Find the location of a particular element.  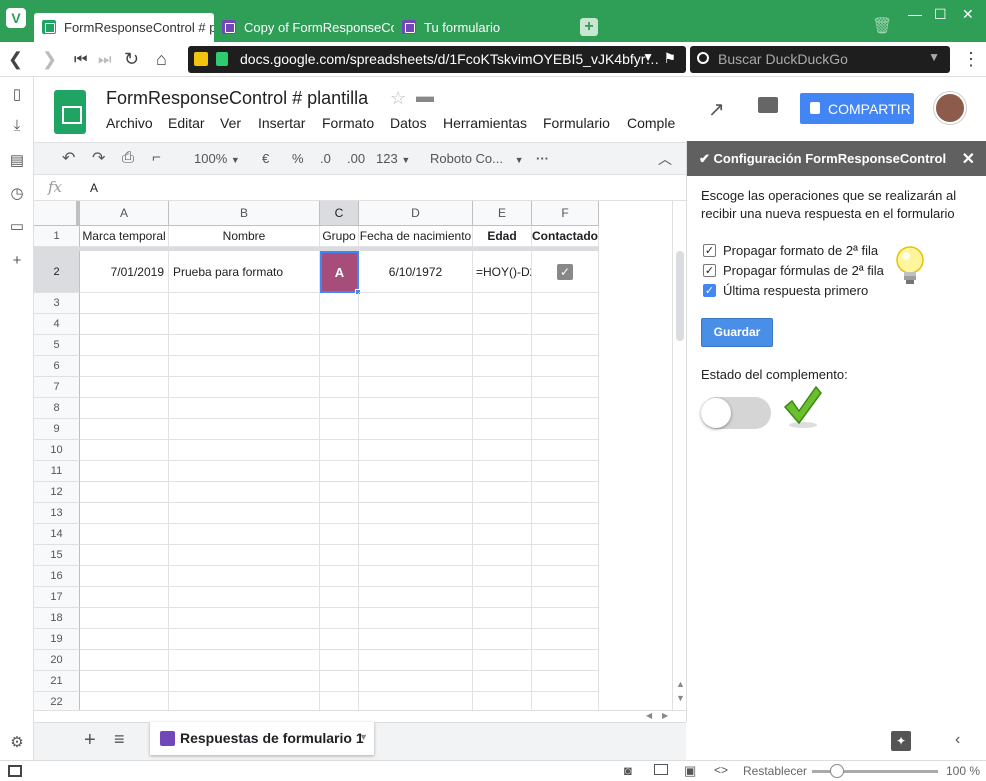

row-header-11: 11 is located at coordinates (57, 471).